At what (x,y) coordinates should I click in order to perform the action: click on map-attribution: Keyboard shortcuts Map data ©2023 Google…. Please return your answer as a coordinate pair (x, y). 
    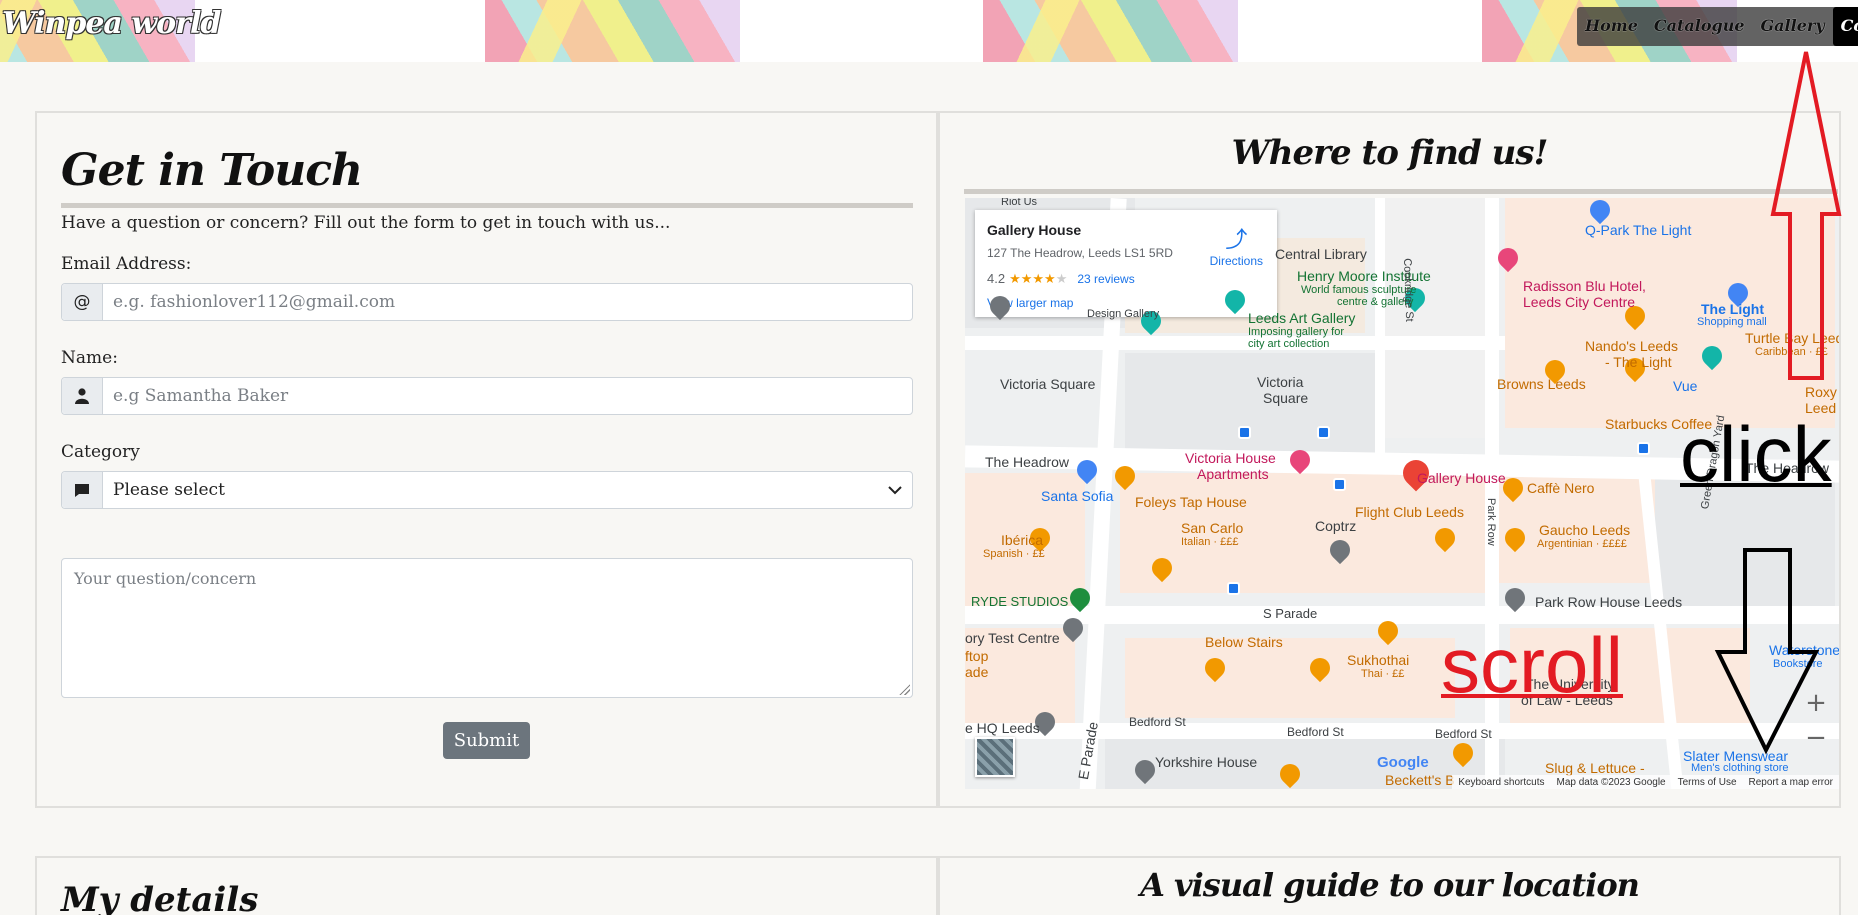
    Looking at the image, I should click on (1645, 782).